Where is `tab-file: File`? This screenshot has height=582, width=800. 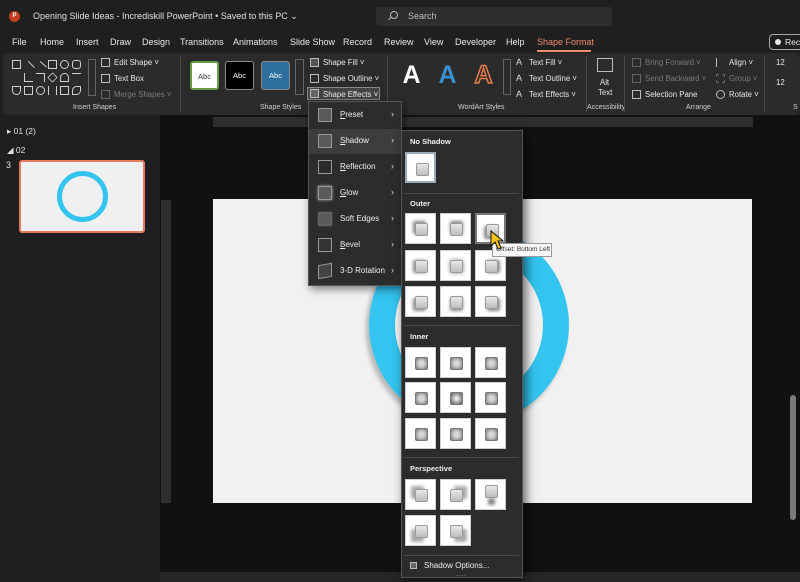 tab-file: File is located at coordinates (19, 42).